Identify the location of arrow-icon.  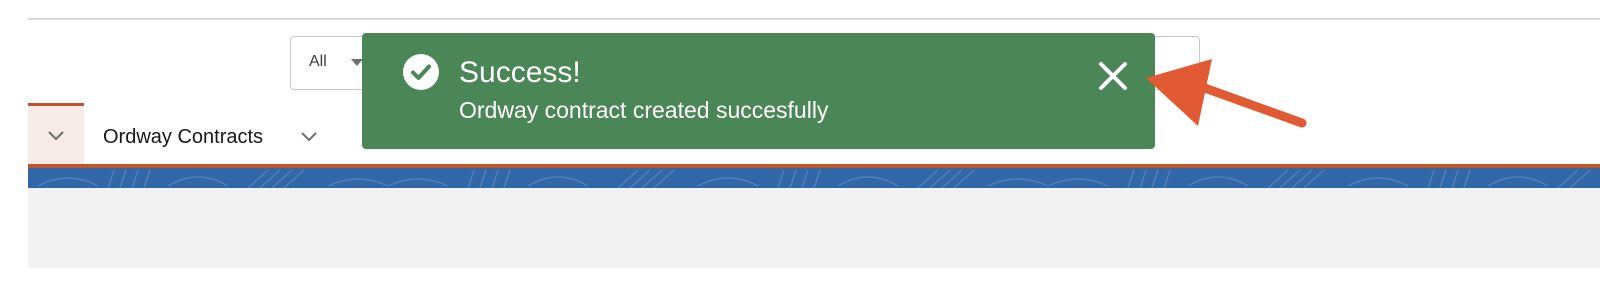
(1226, 93).